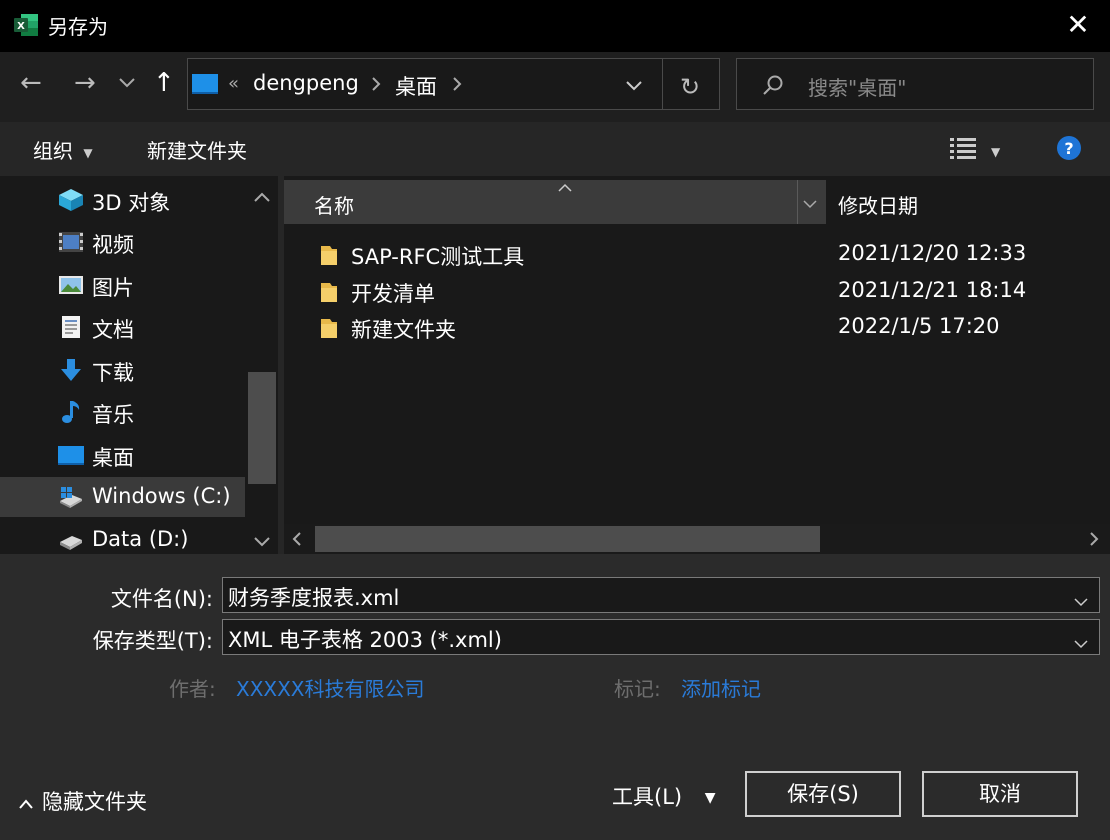 The width and height of the screenshot is (1110, 840). Describe the element at coordinates (334, 206) in the screenshot. I see `column-name-label: 名称` at that location.